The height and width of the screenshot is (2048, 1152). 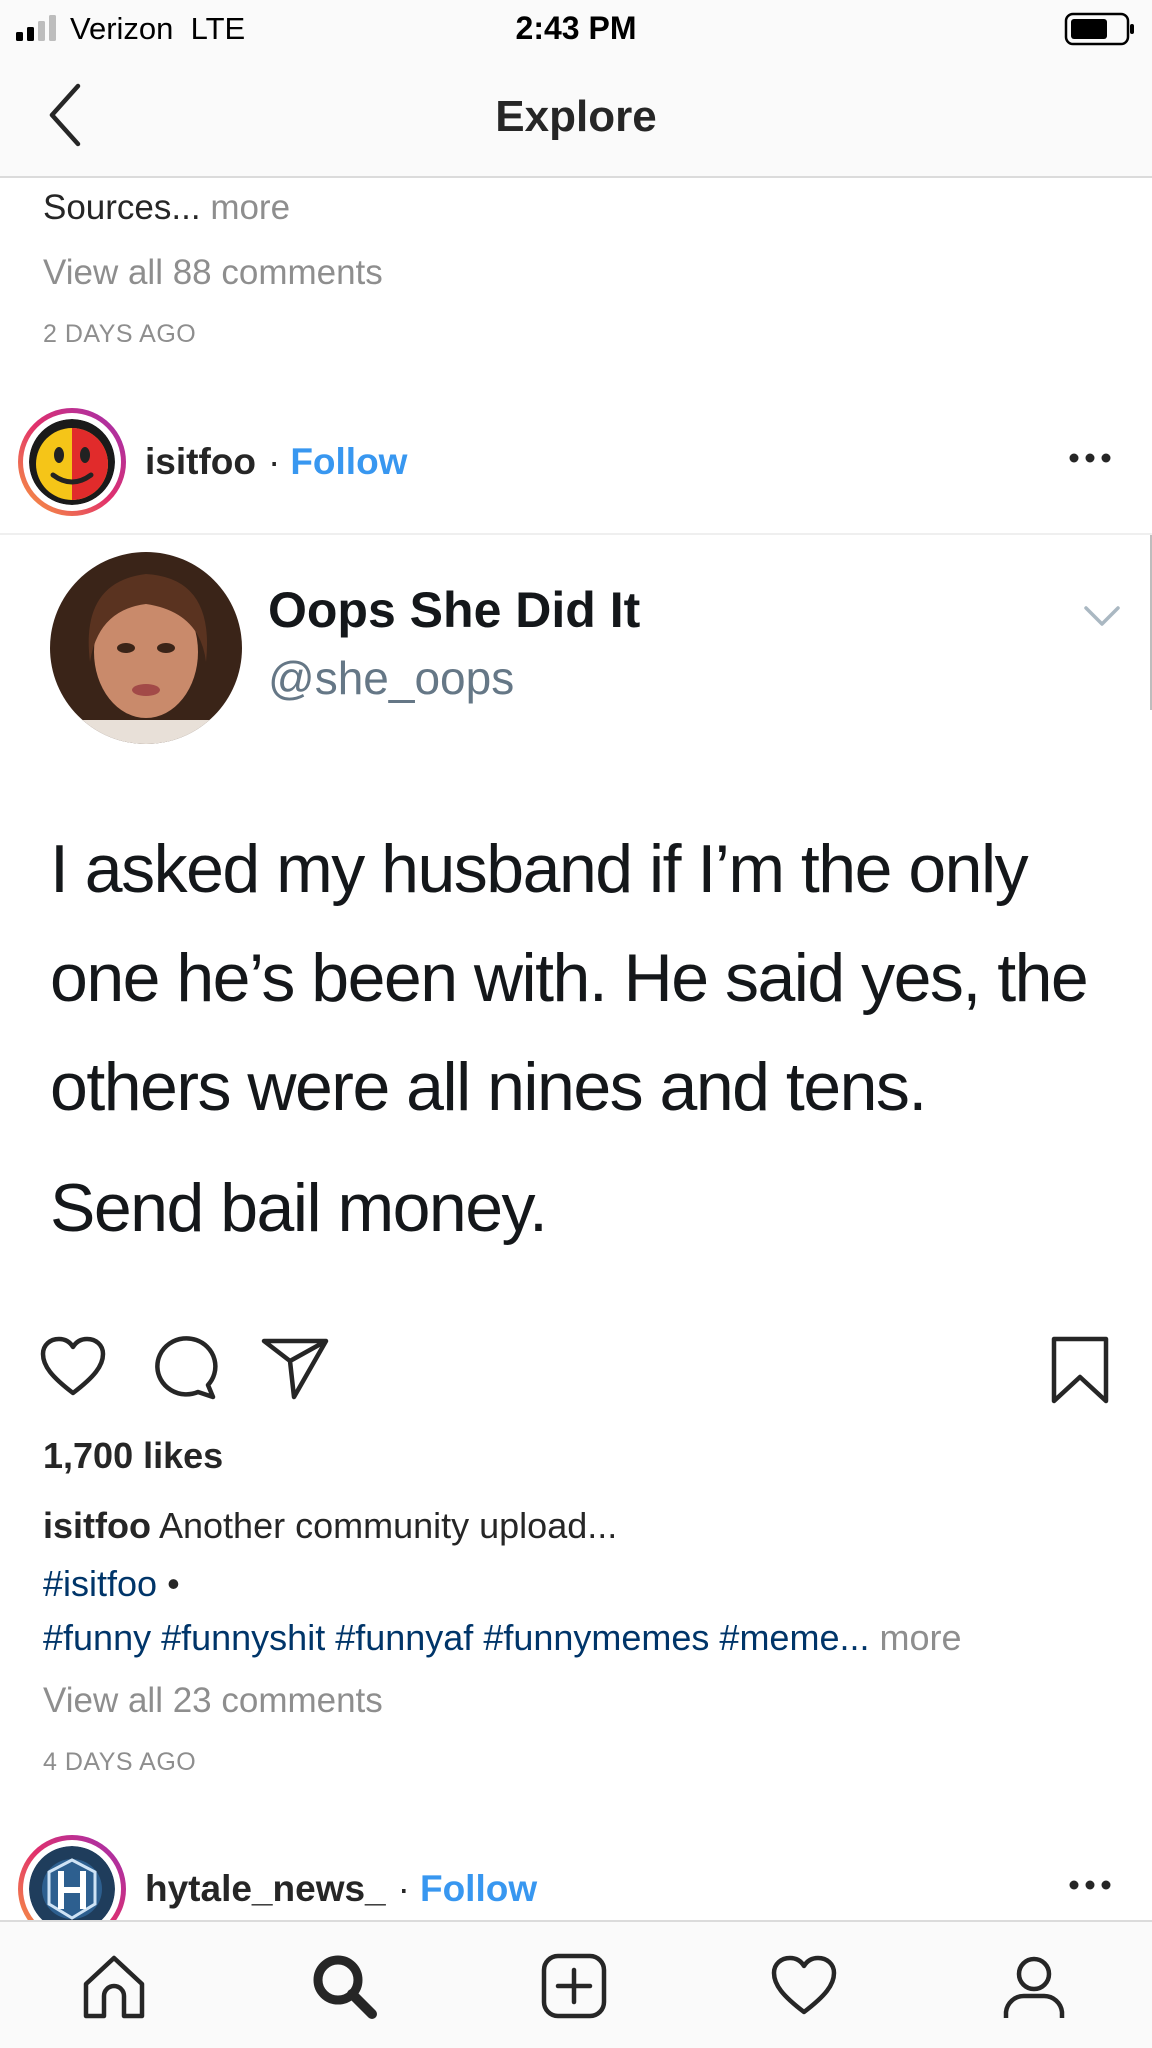 I want to click on search-icon, so click(x=344, y=1986).